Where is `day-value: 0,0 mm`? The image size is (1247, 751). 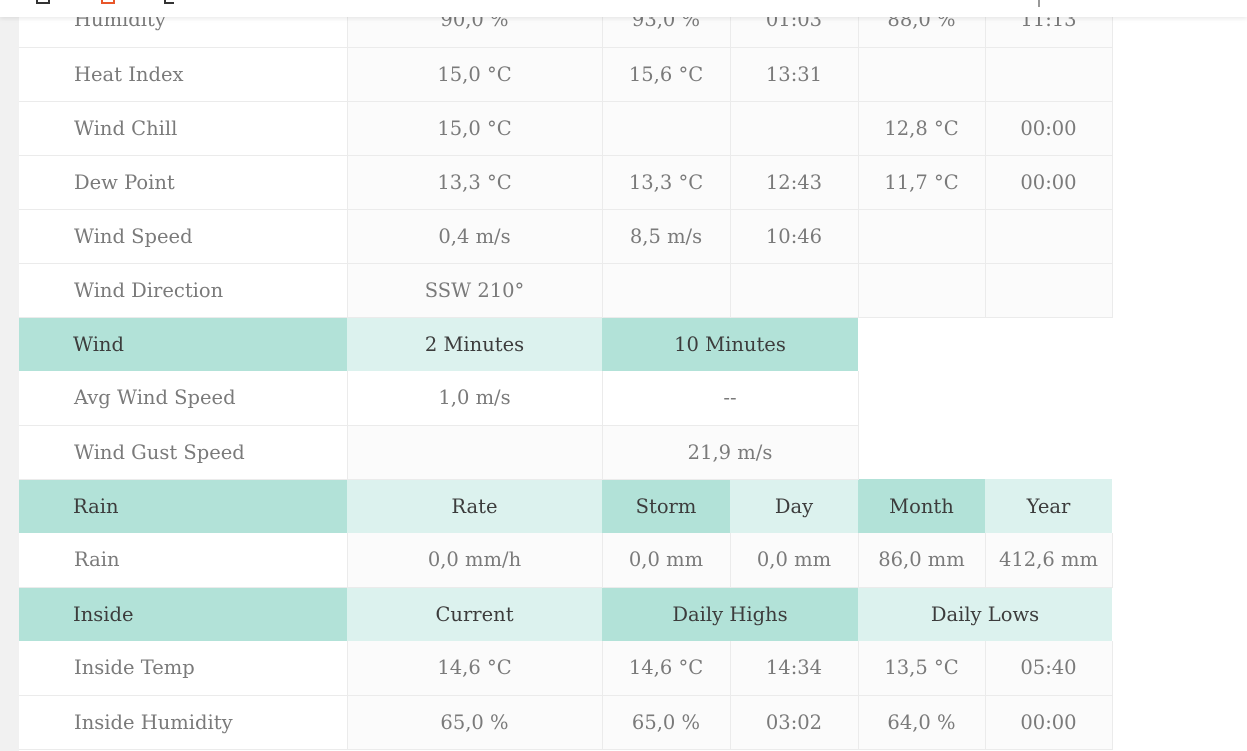 day-value: 0,0 mm is located at coordinates (794, 560).